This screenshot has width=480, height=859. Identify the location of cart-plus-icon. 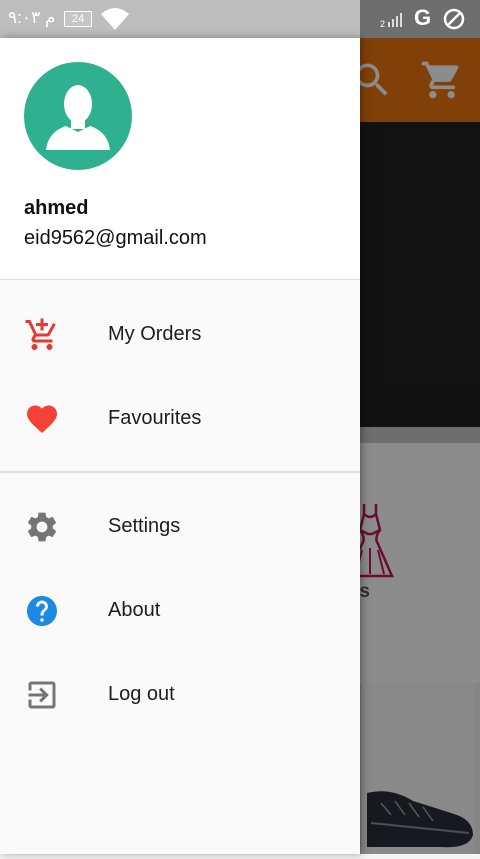
(40, 334).